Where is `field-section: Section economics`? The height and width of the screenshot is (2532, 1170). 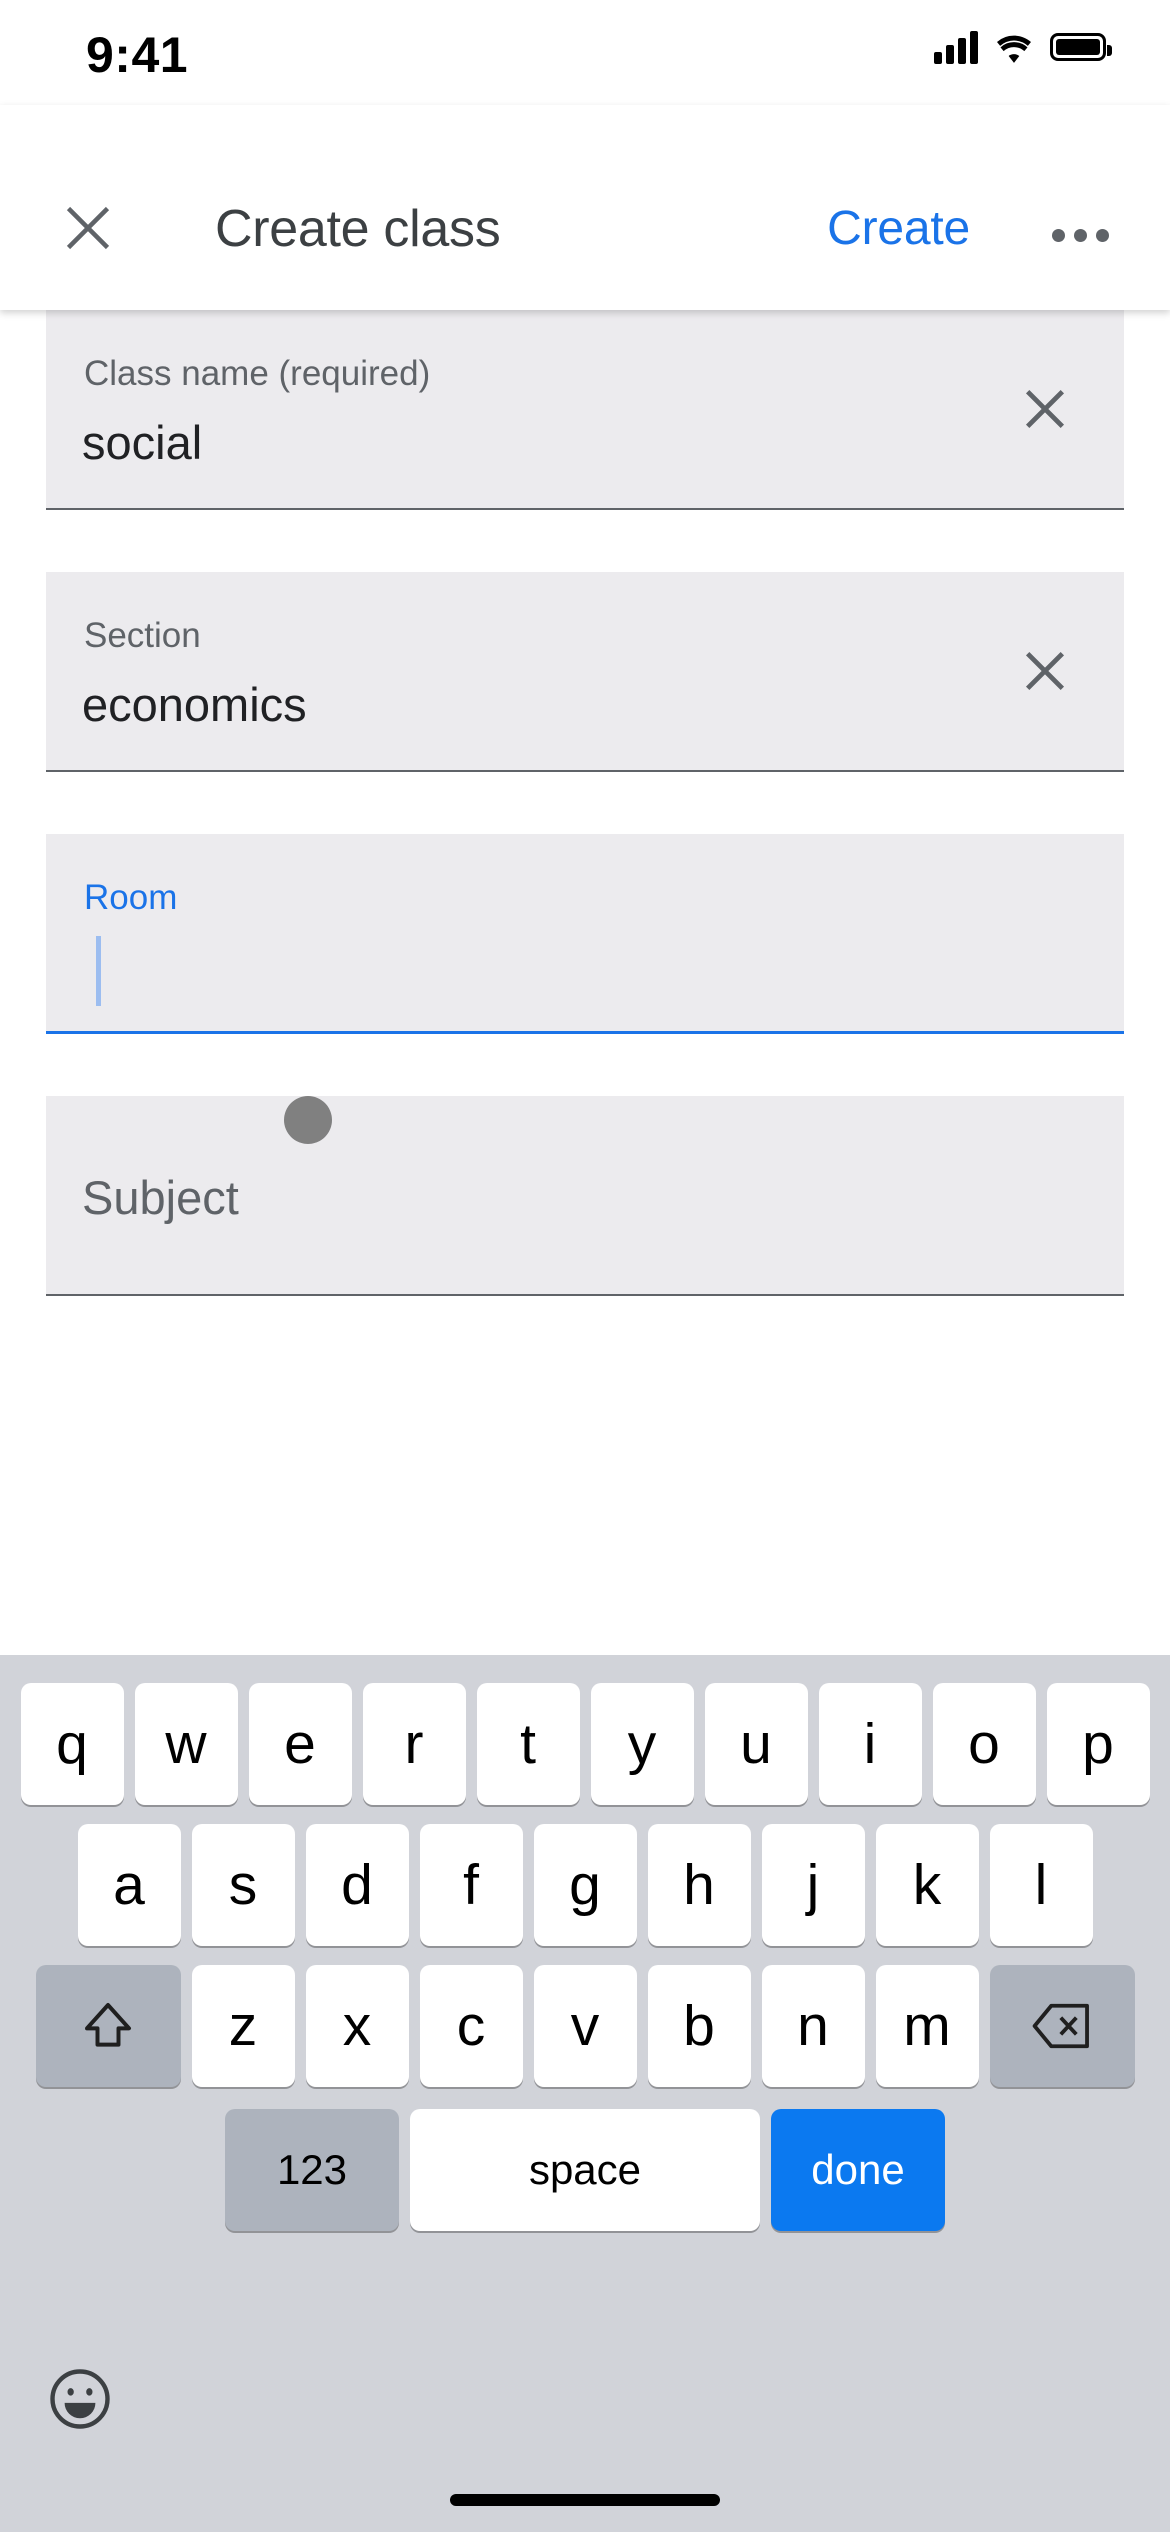 field-section: Section economics is located at coordinates (585, 672).